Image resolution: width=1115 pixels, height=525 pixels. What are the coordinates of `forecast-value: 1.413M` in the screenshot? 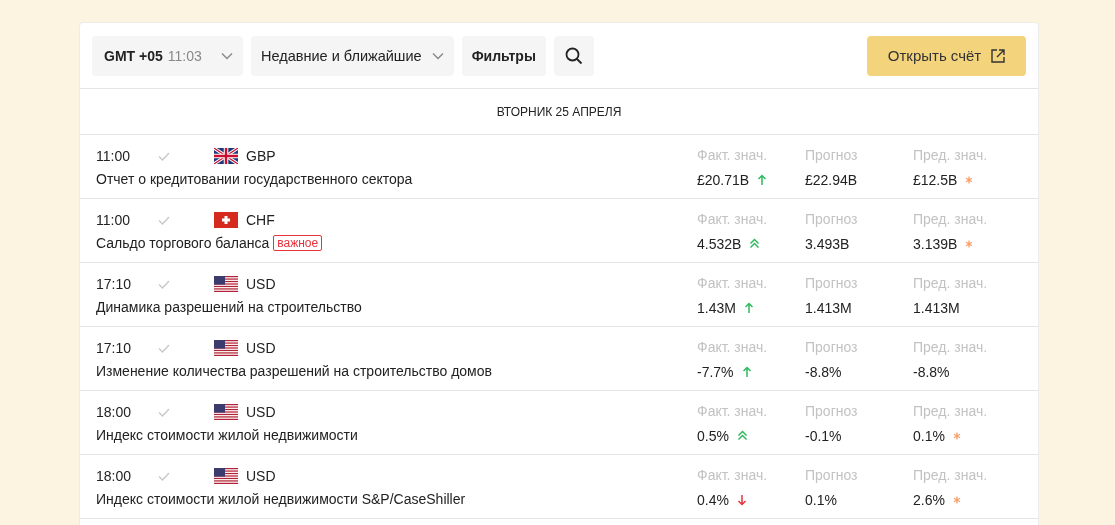 It's located at (828, 307).